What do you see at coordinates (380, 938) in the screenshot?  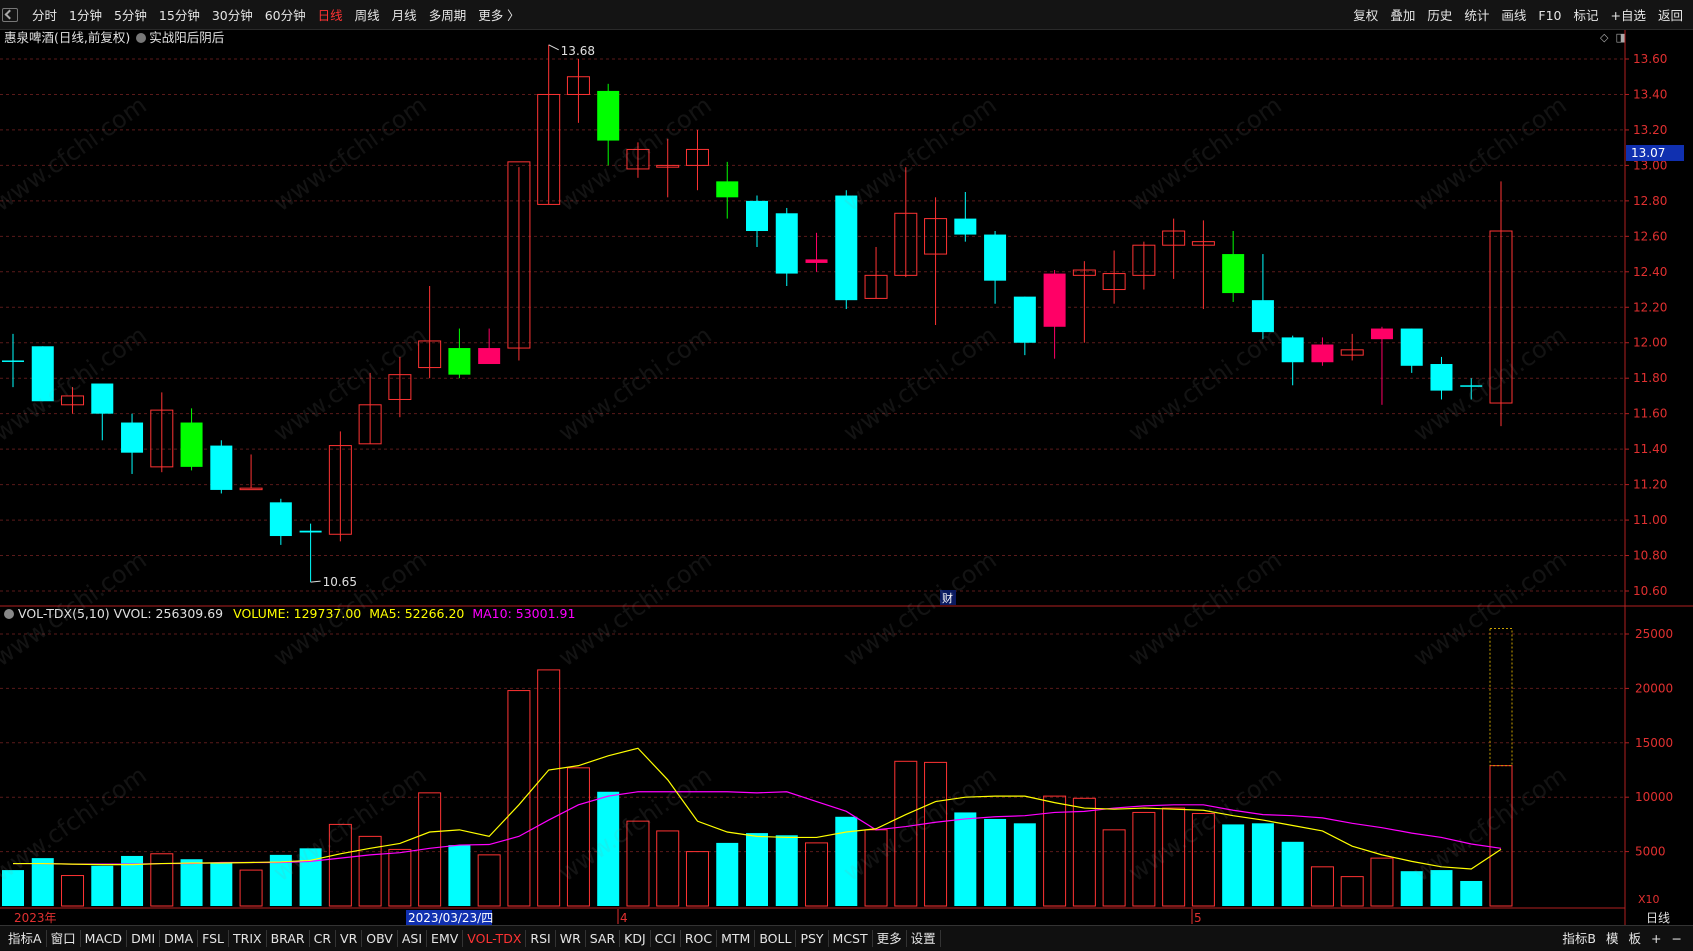 I see `indicator-tab-10: OBV` at bounding box center [380, 938].